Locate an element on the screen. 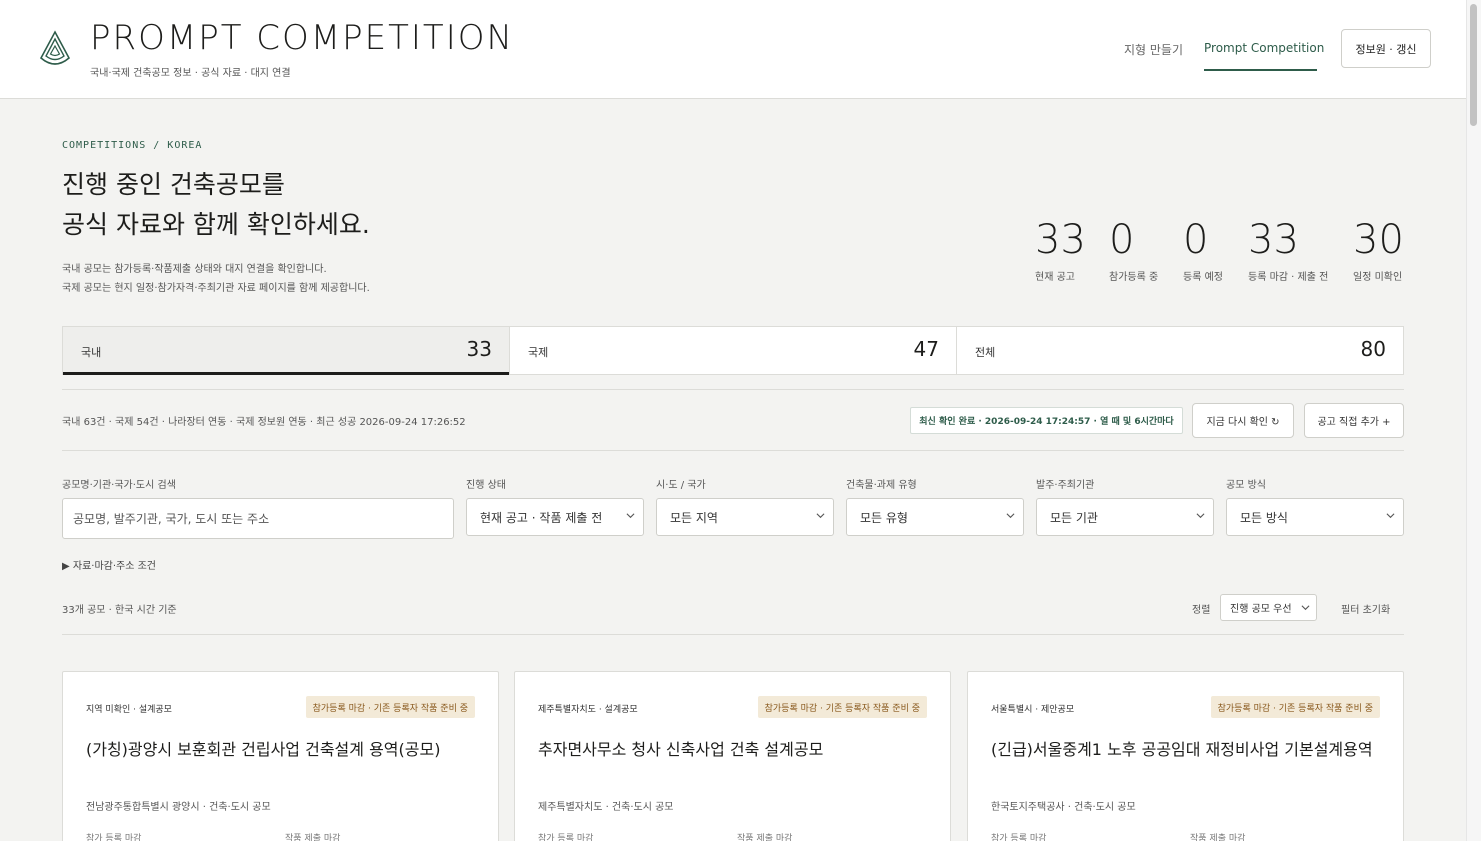  tab-count: 33 is located at coordinates (479, 349).